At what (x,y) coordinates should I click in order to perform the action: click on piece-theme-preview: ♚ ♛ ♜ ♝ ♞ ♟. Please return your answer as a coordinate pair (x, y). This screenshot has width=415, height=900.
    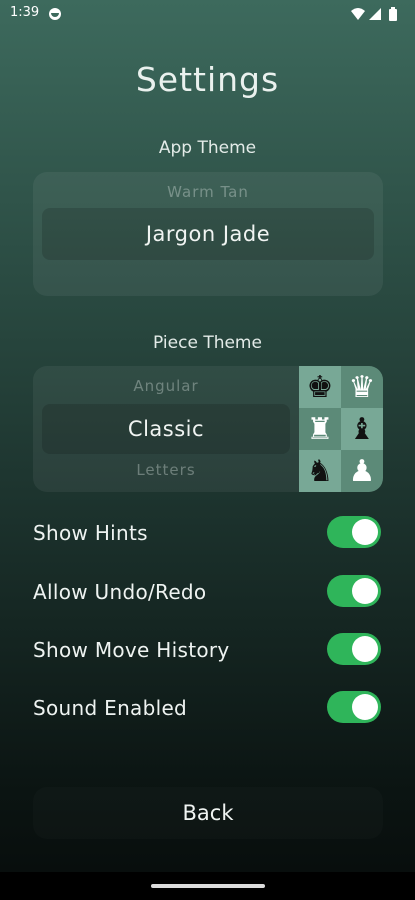
    Looking at the image, I should click on (341, 429).